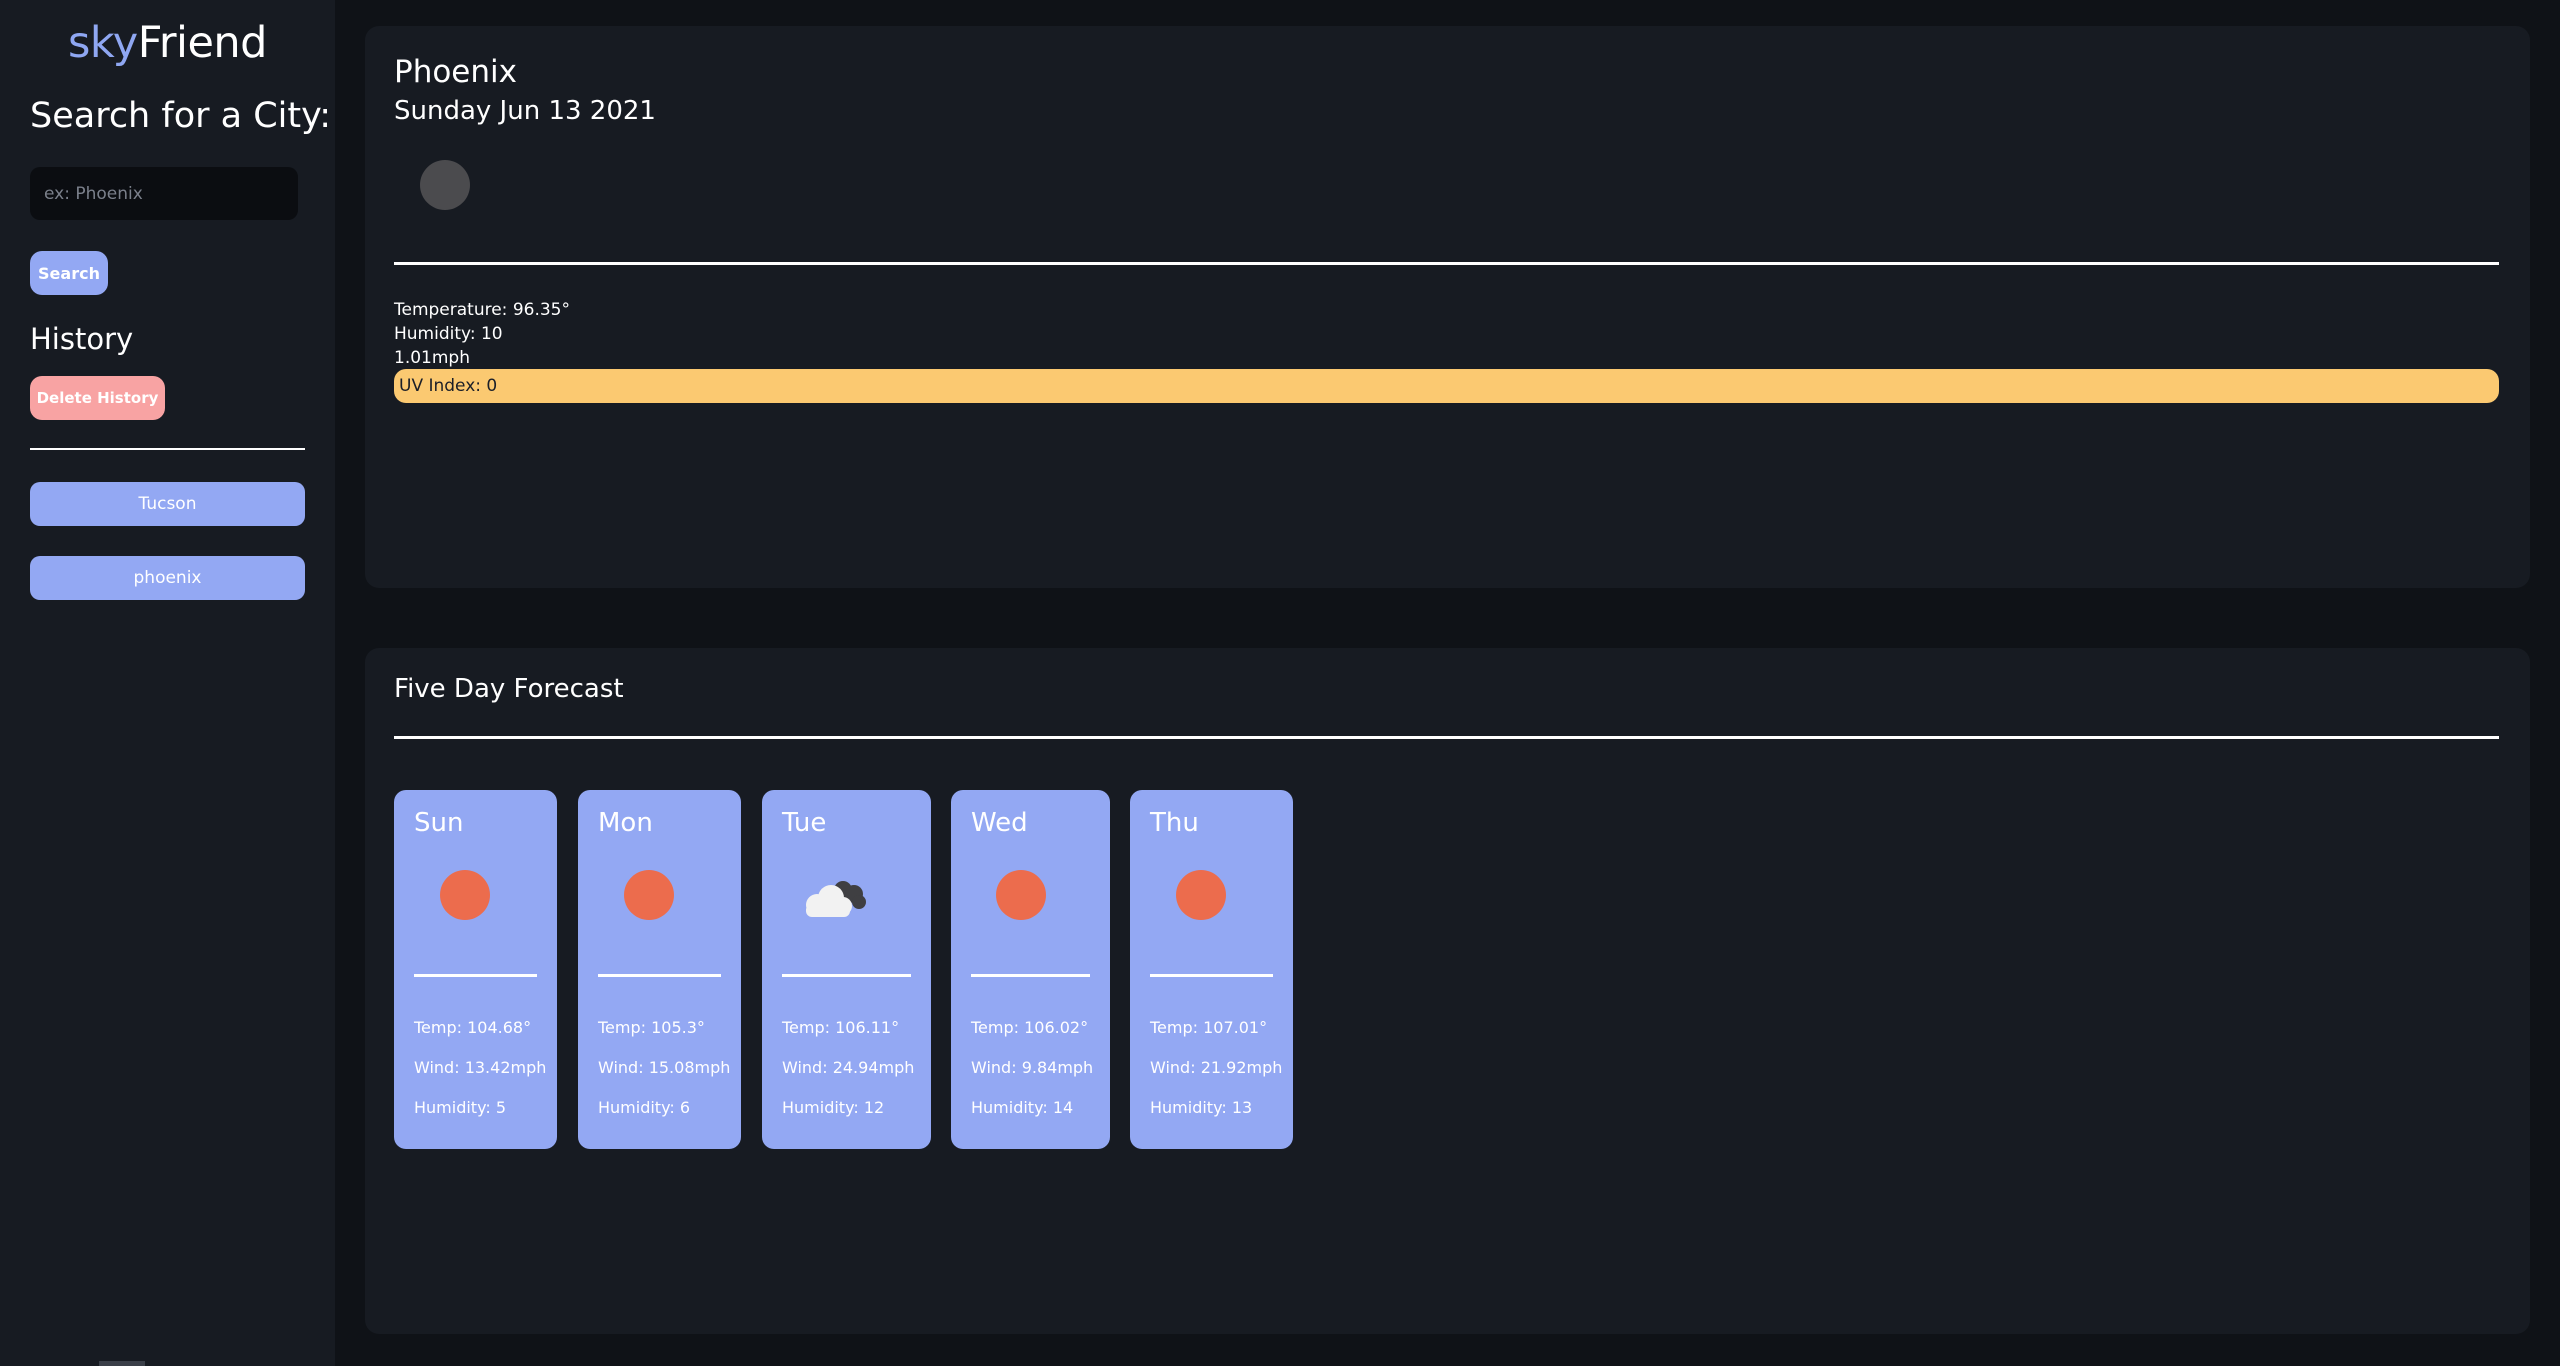 The height and width of the screenshot is (1366, 2560). What do you see at coordinates (625, 823) in the screenshot?
I see `forecast-day-label: Mon` at bounding box center [625, 823].